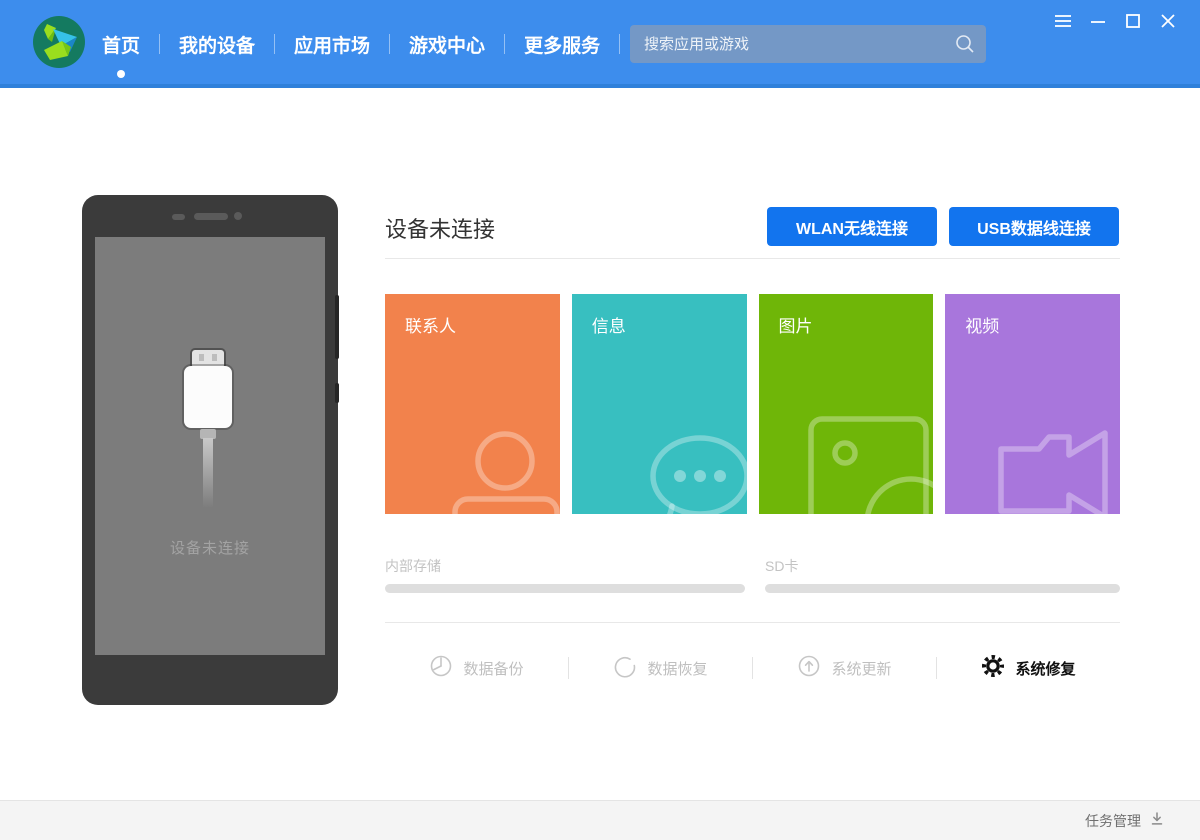  I want to click on phone-camera-icon, so click(238, 216).